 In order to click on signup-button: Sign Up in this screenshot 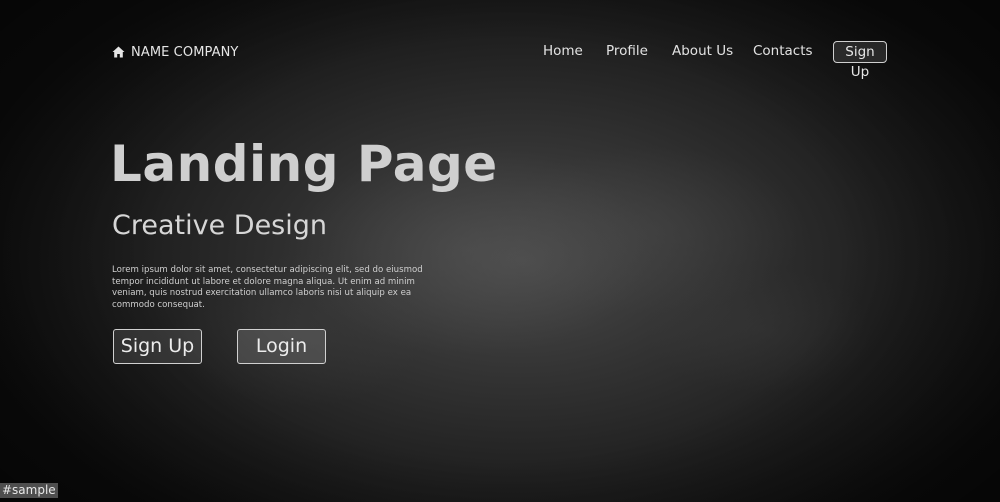, I will do `click(157, 346)`.